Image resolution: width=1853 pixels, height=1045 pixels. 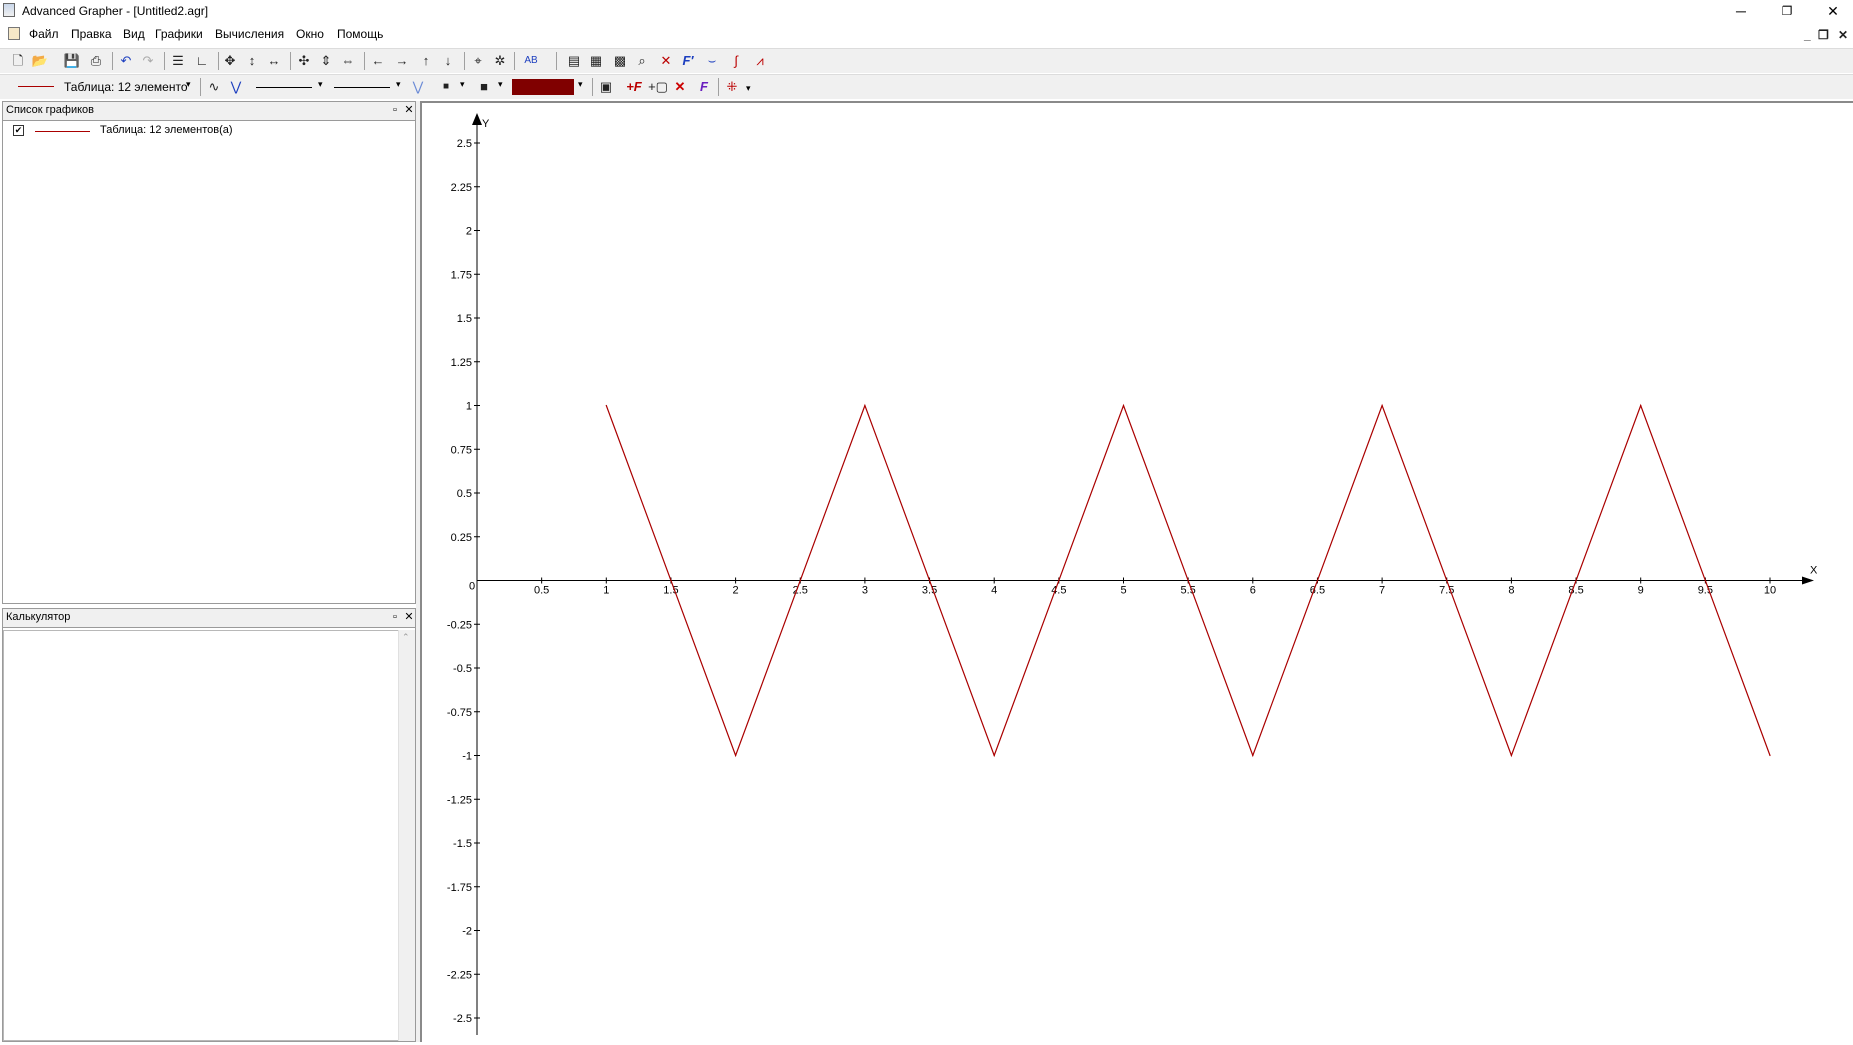 I want to click on coordinates-icon: ✲, so click(x=500, y=61).